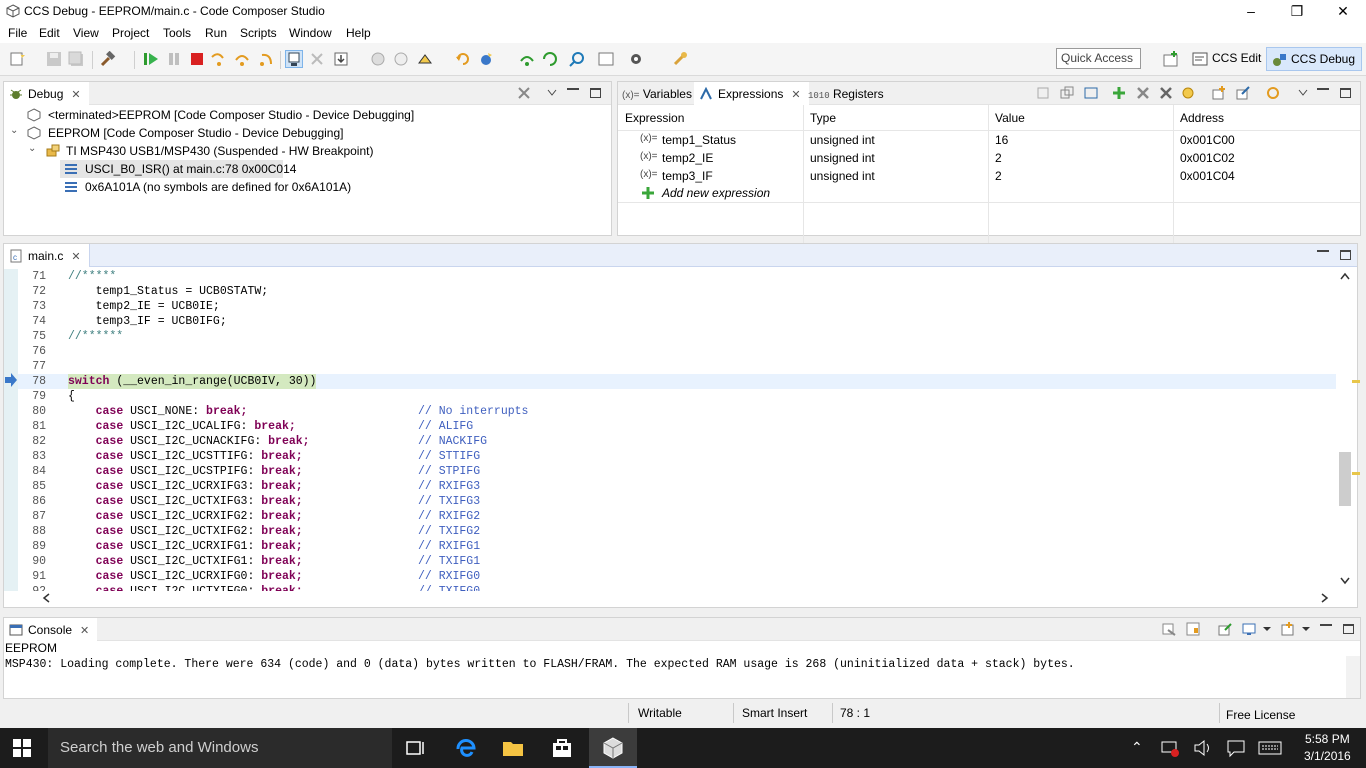  I want to click on code-text: temp2_IE = UCB0IE;, so click(144, 306).